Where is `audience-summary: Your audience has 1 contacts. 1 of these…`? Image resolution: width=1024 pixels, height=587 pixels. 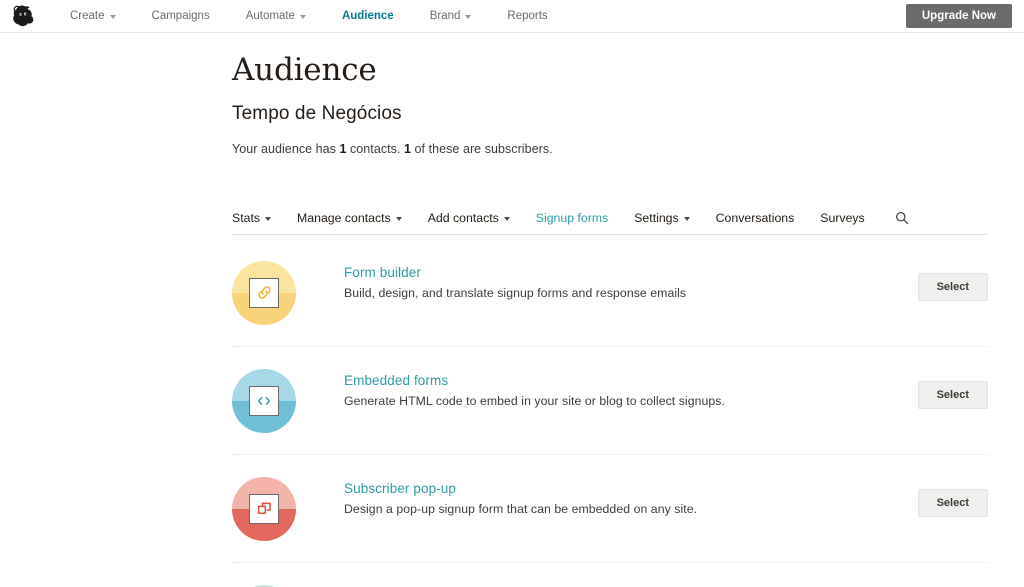
audience-summary: Your audience has 1 contacts. 1 of these… is located at coordinates (610, 149).